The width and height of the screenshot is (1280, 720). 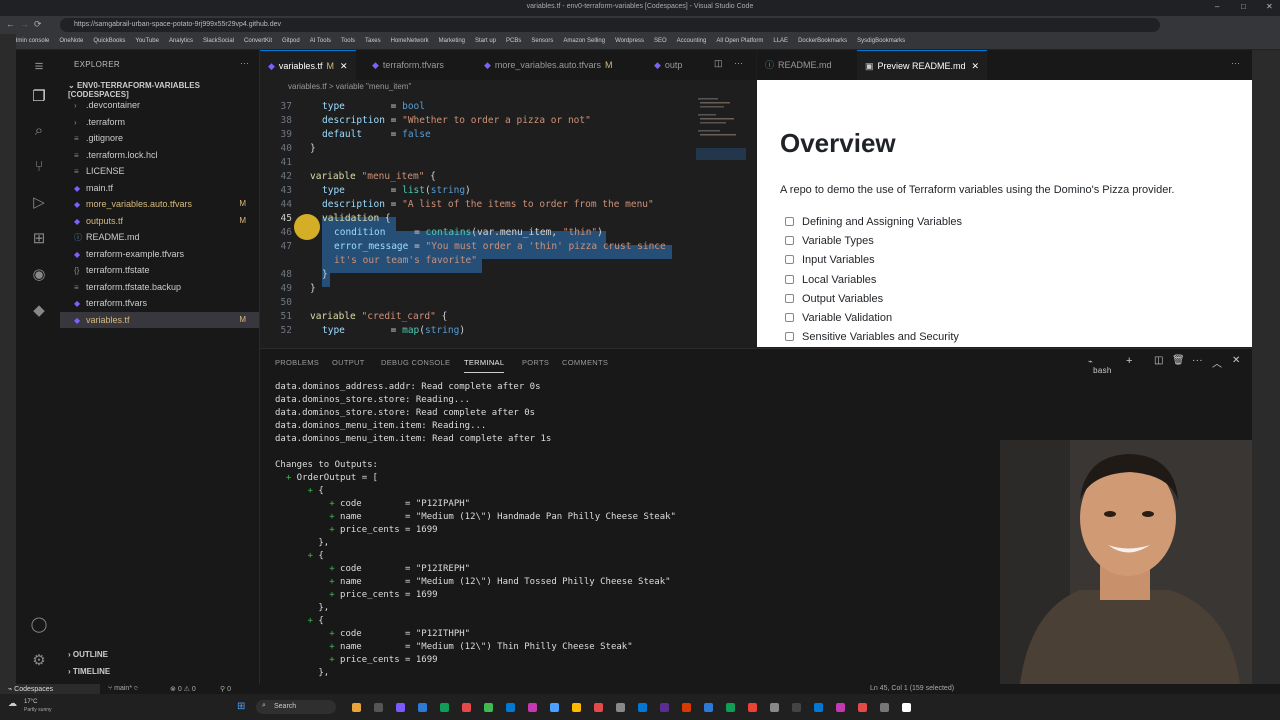 I want to click on outline-section: › OUTLINE, so click(x=88, y=654).